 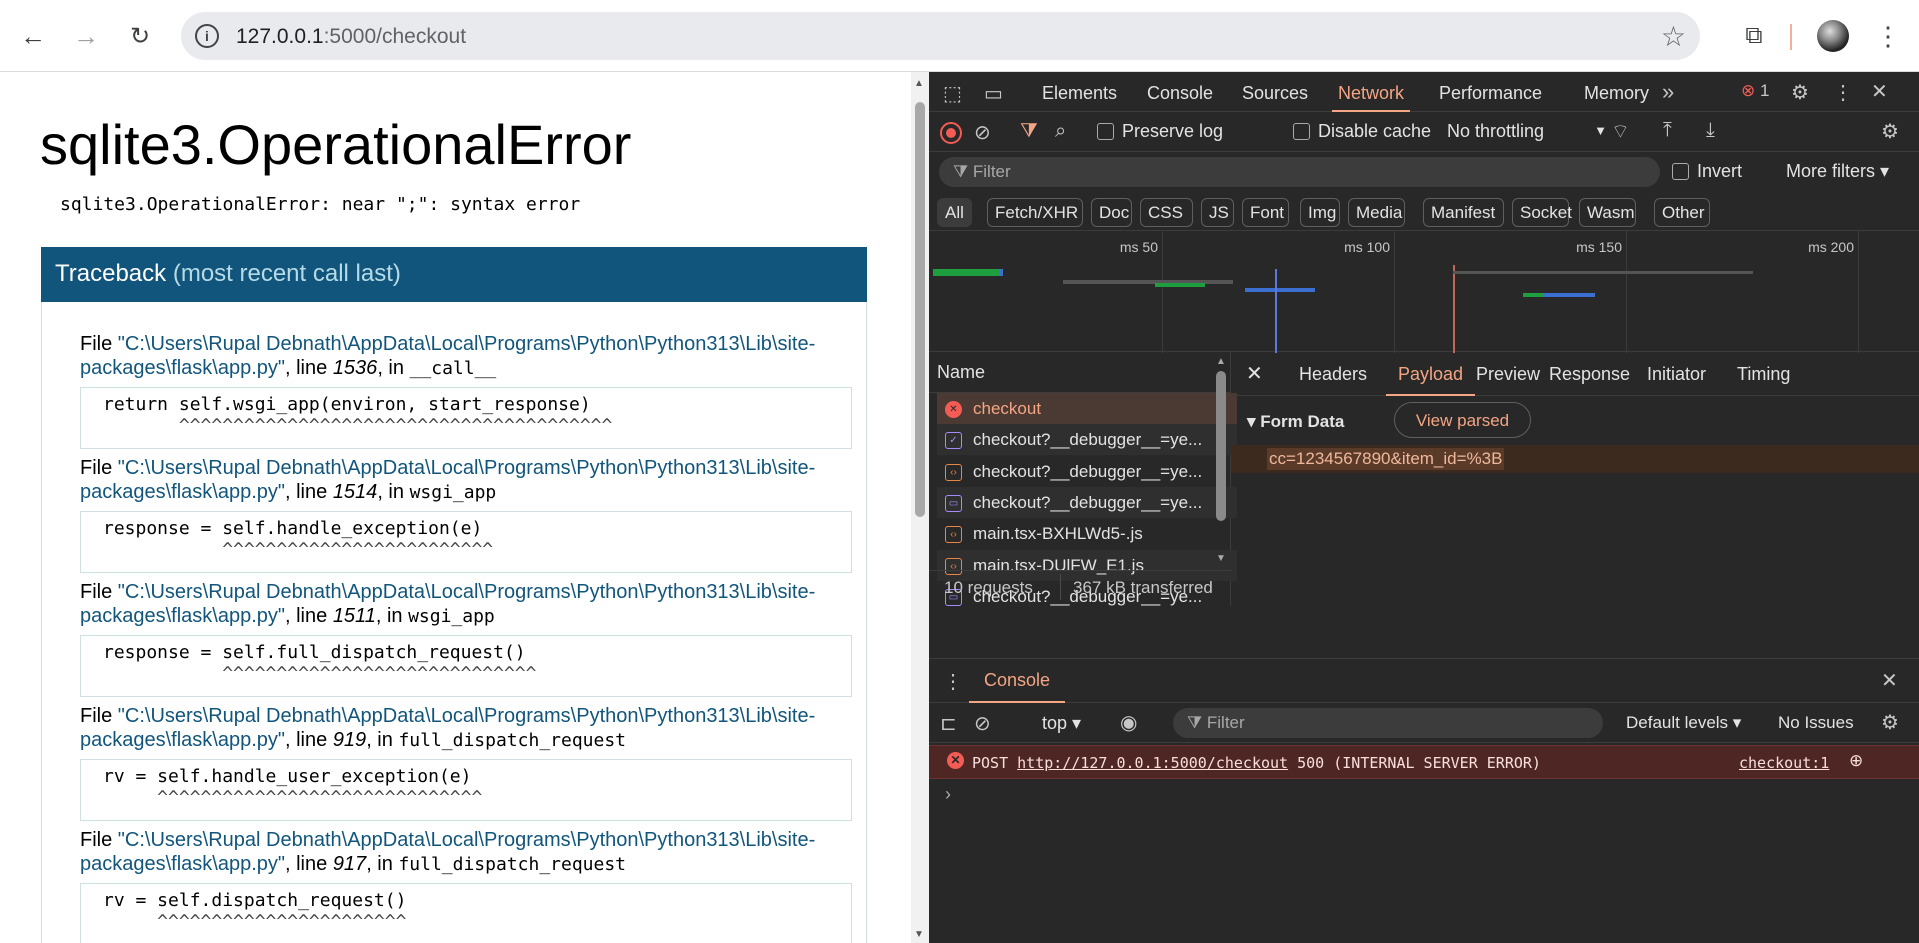 I want to click on filter-funnel-icon: ⧩, so click(x=1029, y=131).